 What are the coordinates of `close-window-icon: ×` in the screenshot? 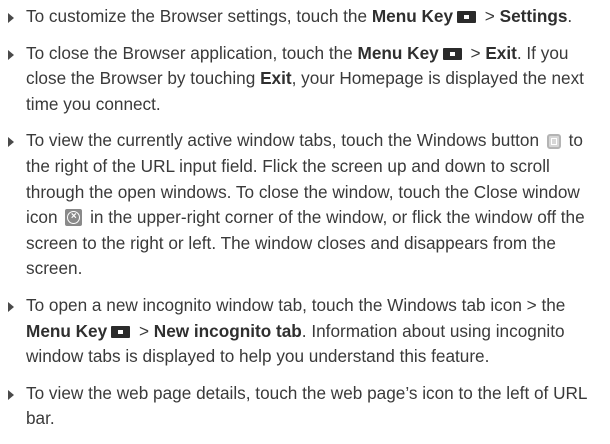 It's located at (74, 218).